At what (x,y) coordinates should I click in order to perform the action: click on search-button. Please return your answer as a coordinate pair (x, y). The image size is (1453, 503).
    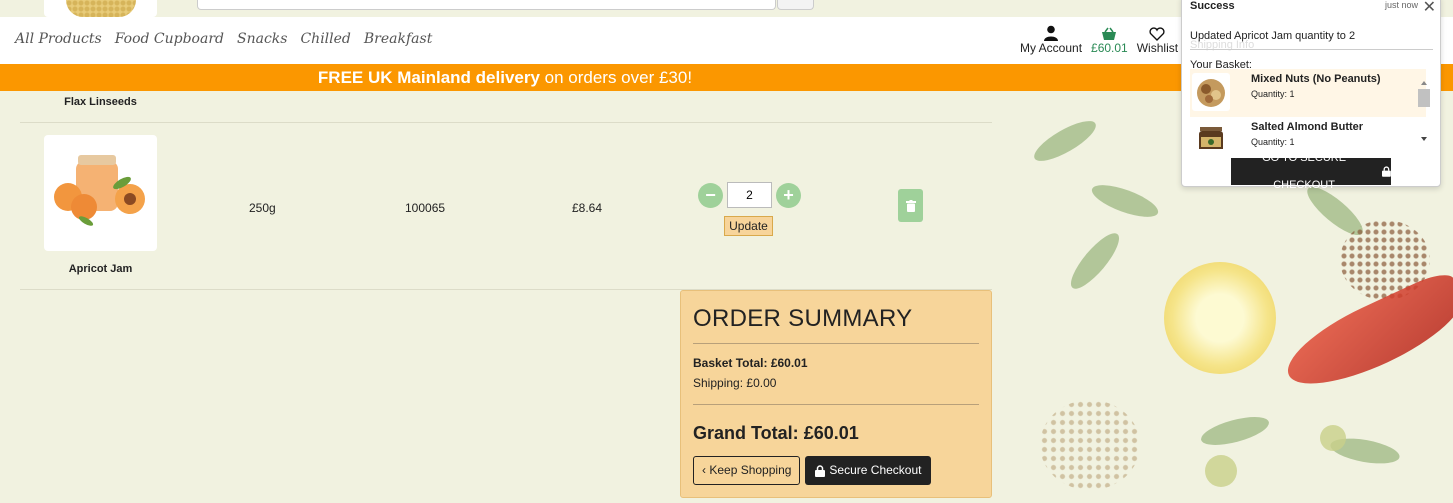
    Looking at the image, I should click on (795, 5).